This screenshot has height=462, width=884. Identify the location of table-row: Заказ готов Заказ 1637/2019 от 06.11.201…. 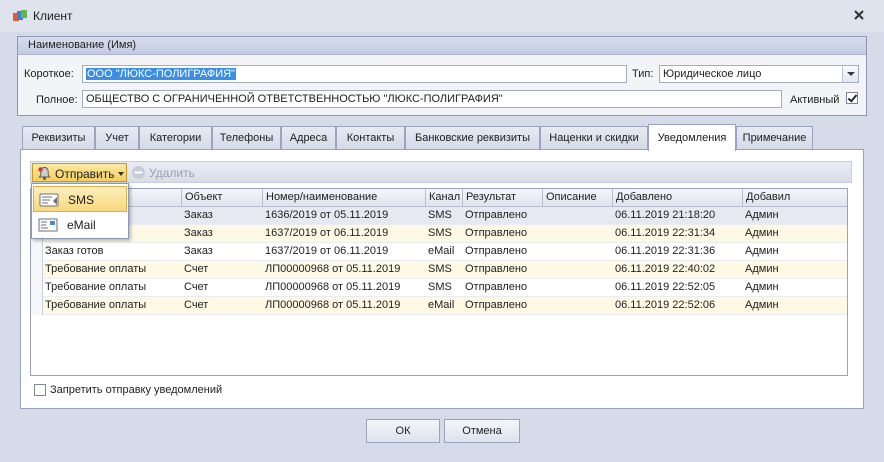
(439, 252).